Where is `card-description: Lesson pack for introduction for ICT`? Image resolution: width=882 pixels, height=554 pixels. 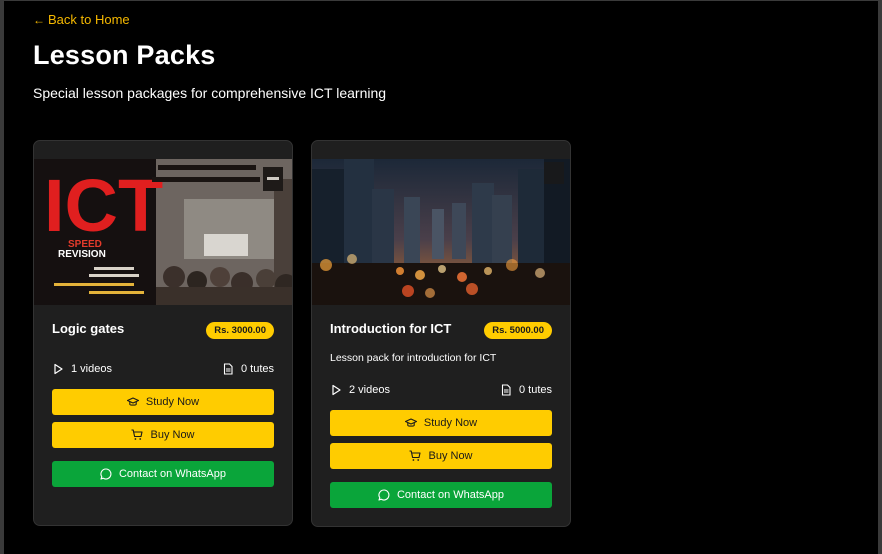
card-description: Lesson pack for introduction for ICT is located at coordinates (413, 358).